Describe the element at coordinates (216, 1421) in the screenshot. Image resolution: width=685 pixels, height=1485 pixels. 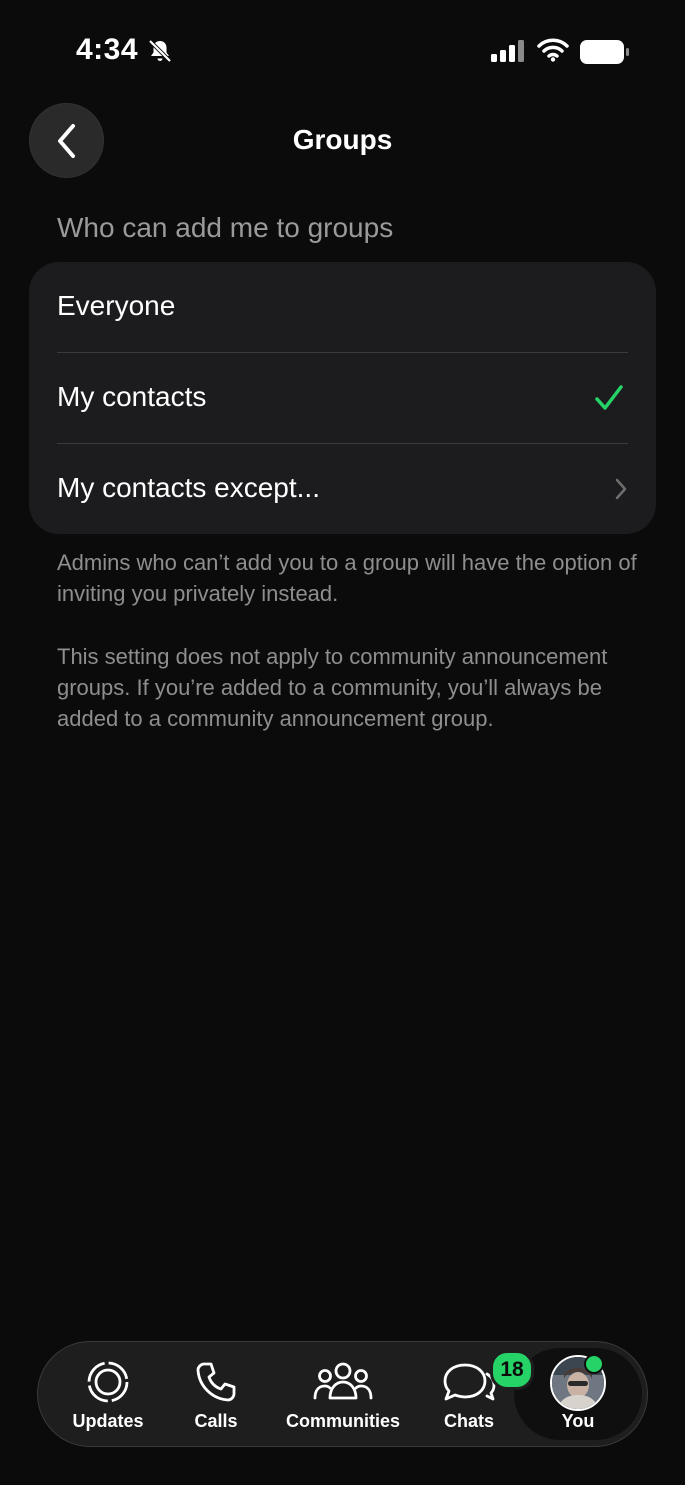
I see `tab-label: Calls` at that location.